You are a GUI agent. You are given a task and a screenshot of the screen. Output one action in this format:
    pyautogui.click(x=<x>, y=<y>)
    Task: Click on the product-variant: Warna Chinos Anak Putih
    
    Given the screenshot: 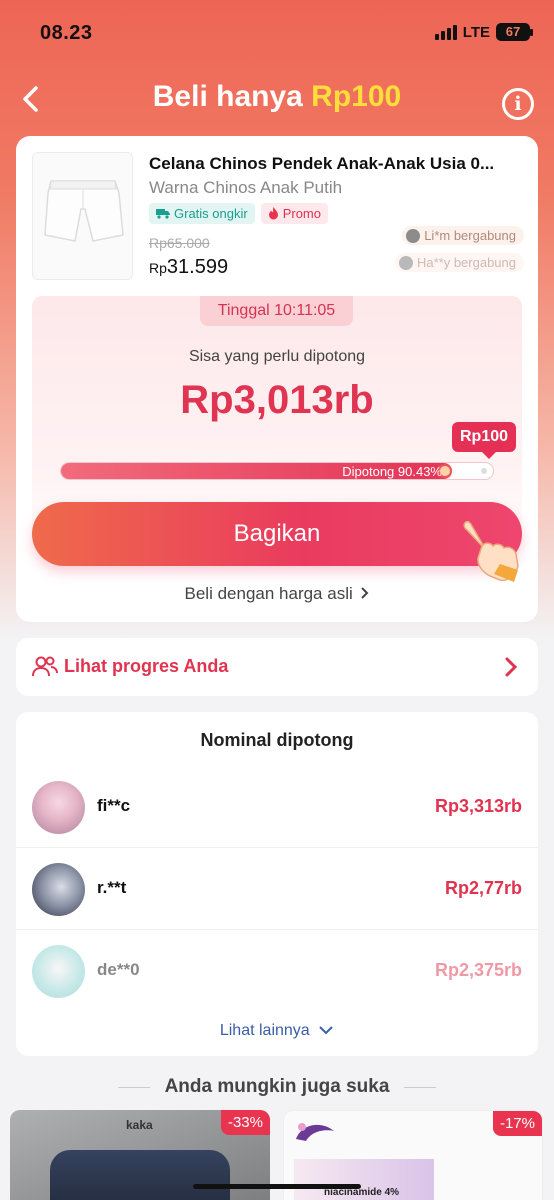 What is the action you would take?
    pyautogui.click(x=246, y=187)
    